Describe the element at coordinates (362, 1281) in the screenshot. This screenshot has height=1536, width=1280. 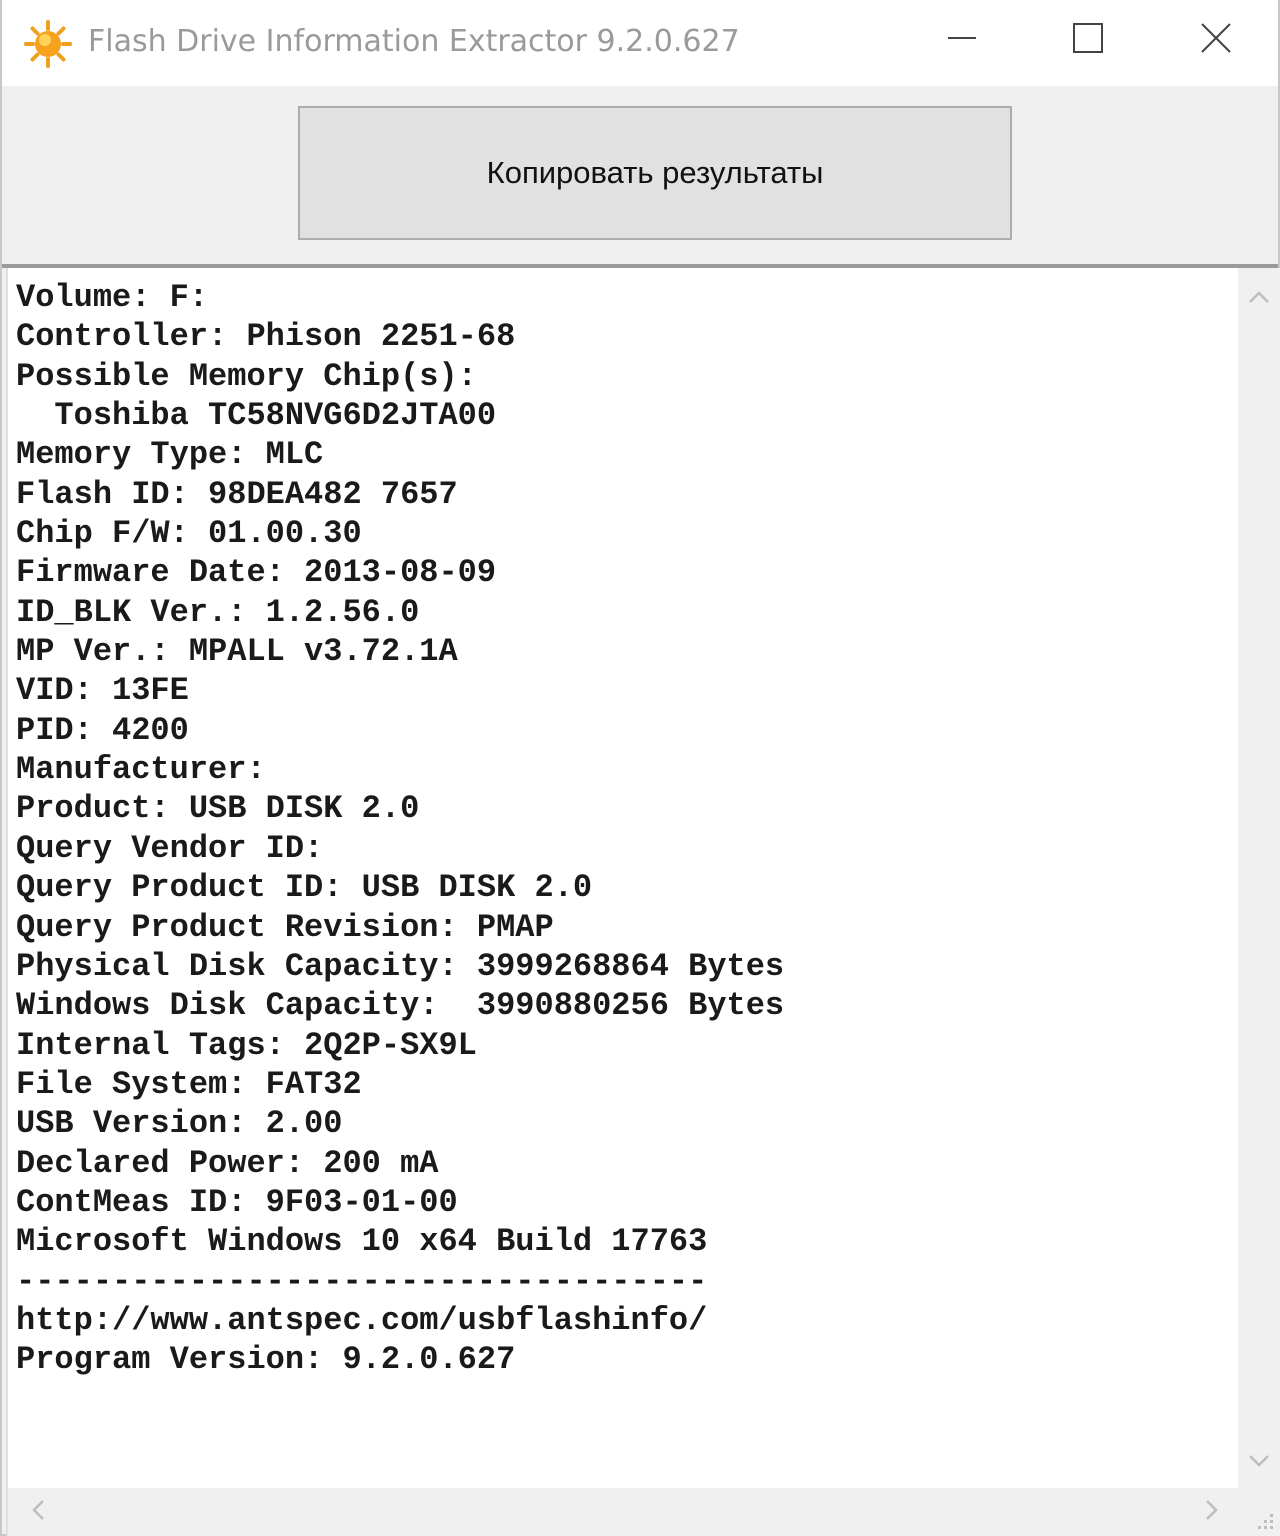
I see `report-line: ------------------------------------` at that location.